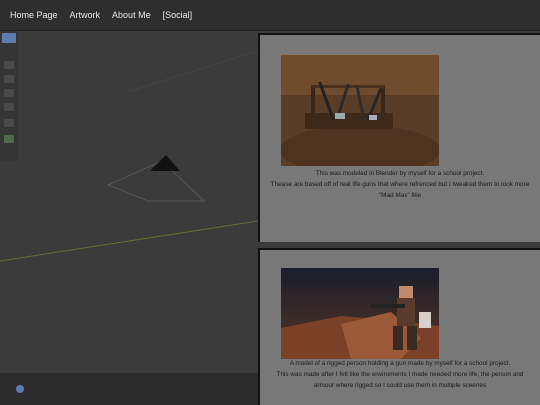  Describe the element at coordinates (400, 195) in the screenshot. I see `caption-line: "Mad Max" like` at that location.